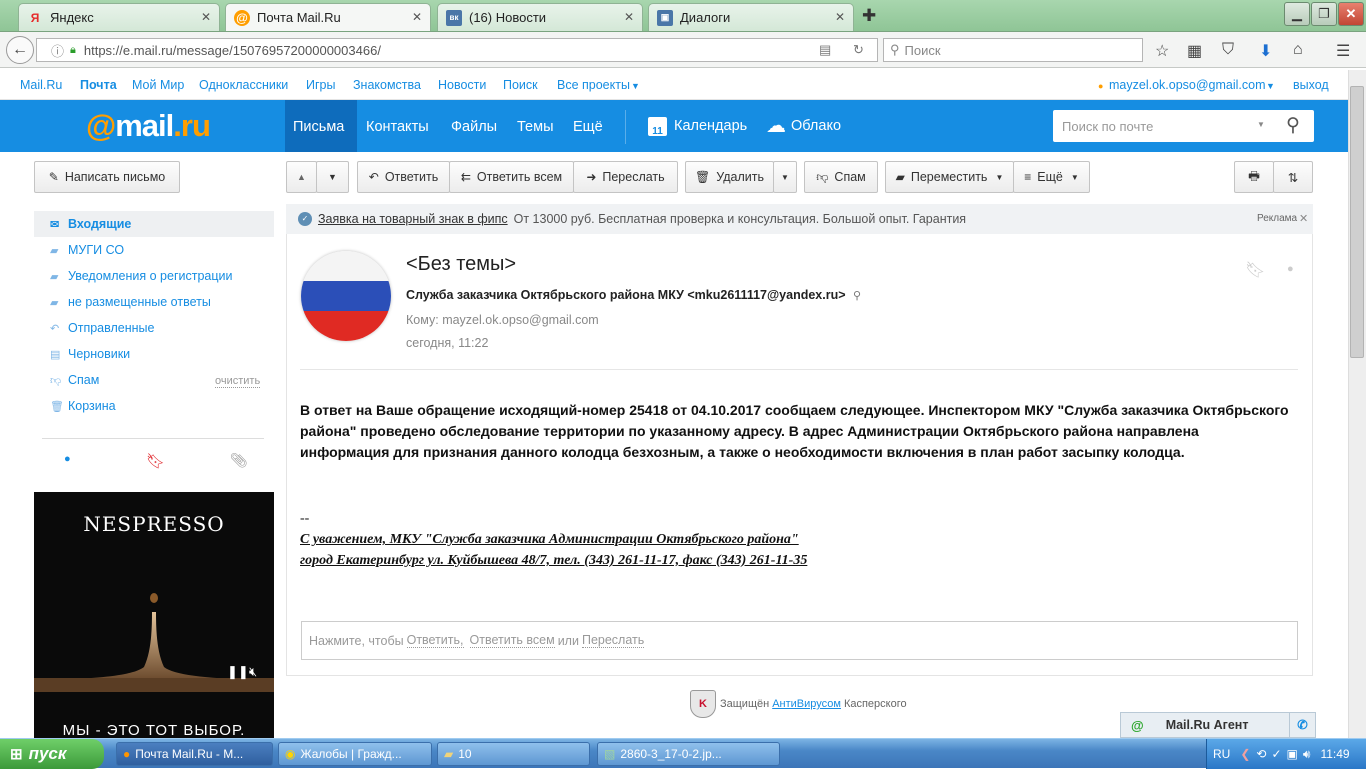 This screenshot has width=1366, height=769. Describe the element at coordinates (1051, 177) in the screenshot. I see `more-button: ≡ Ещё ▼` at that location.